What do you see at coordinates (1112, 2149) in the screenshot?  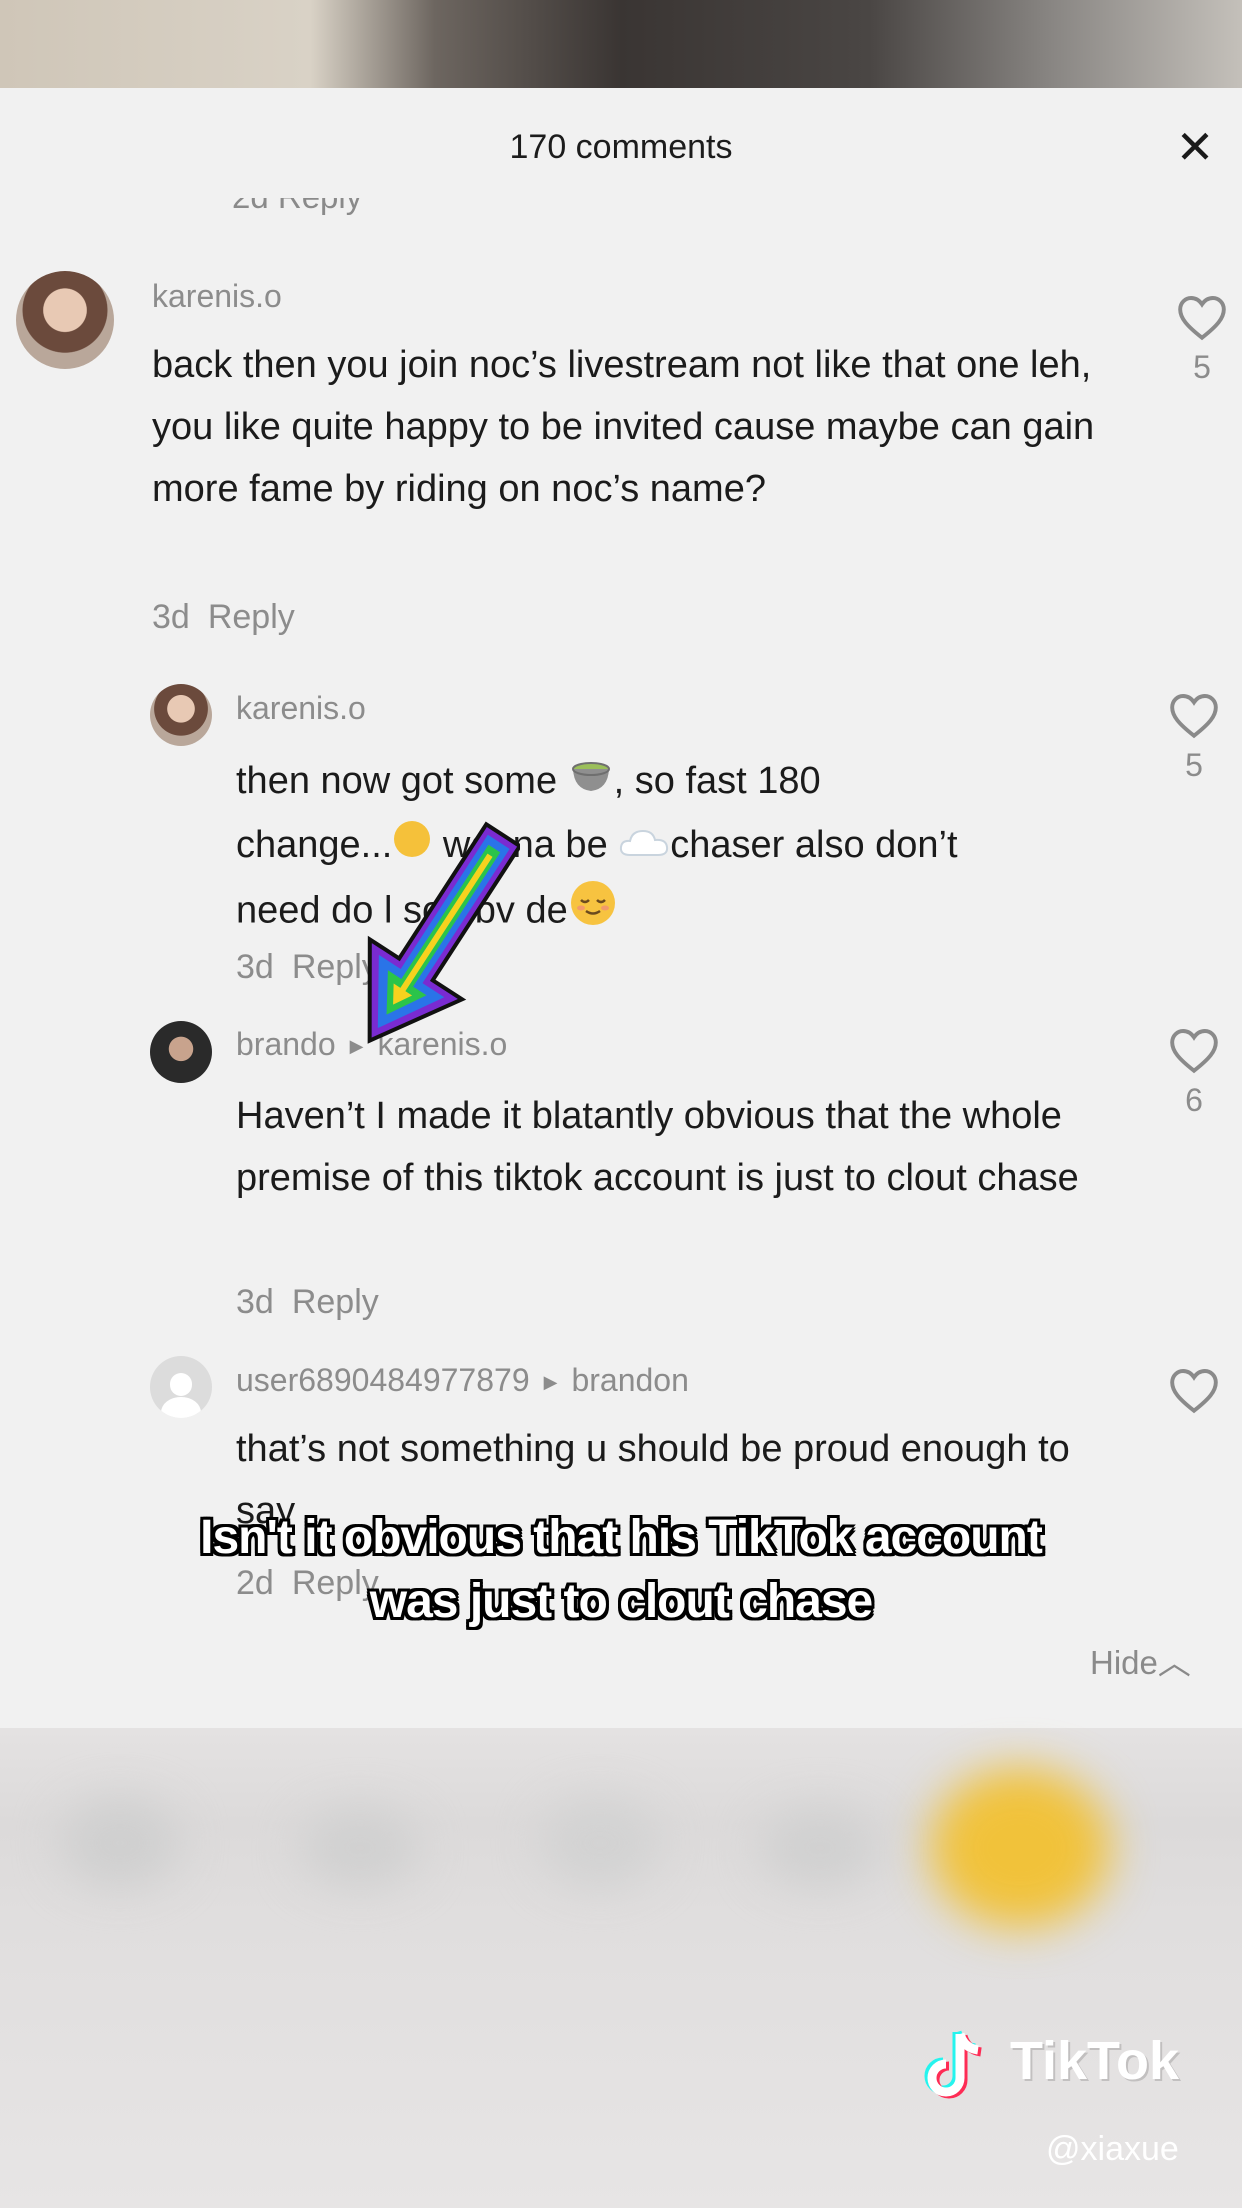 I see `creator-handle: @xiaxue` at bounding box center [1112, 2149].